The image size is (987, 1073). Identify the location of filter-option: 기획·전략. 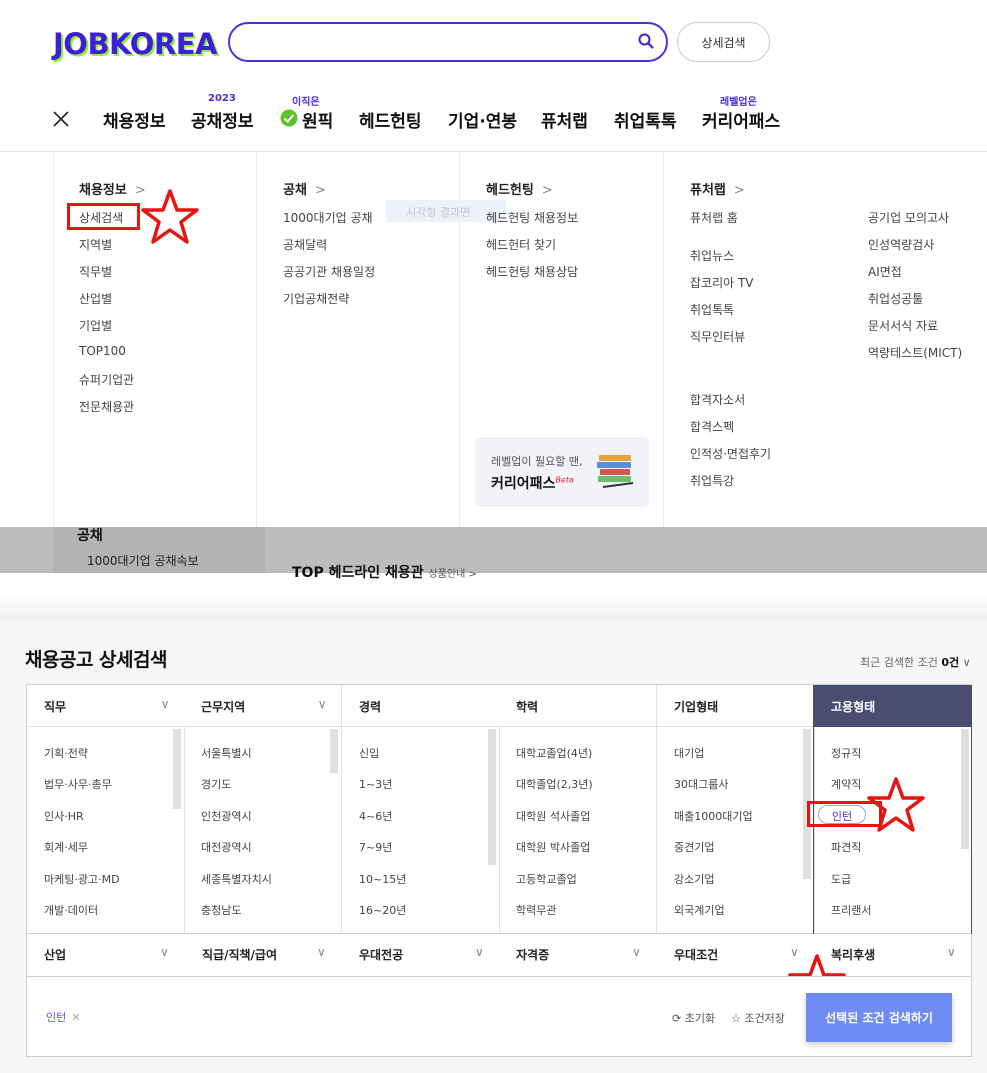
(66, 753).